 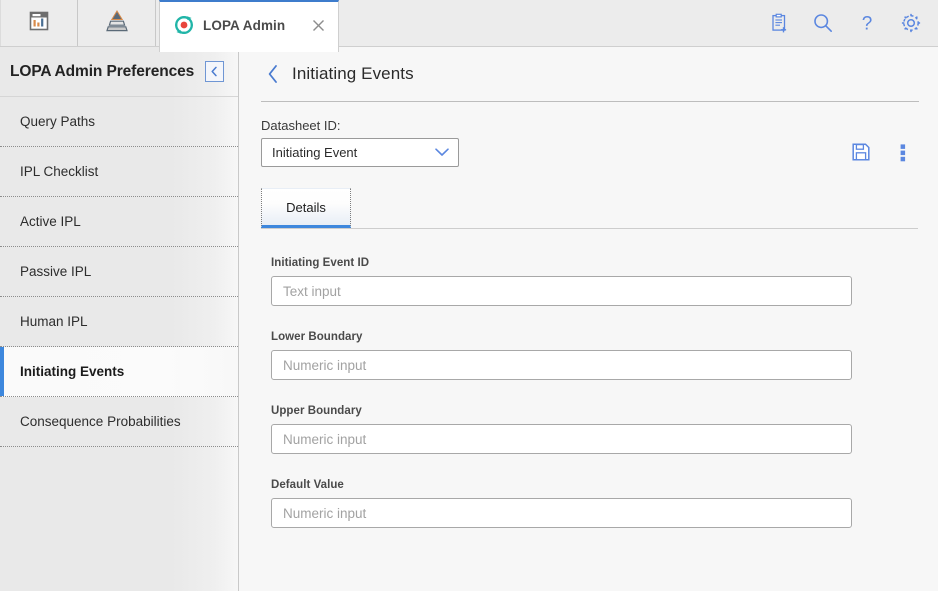 I want to click on chevron-down-icon, so click(x=442, y=153).